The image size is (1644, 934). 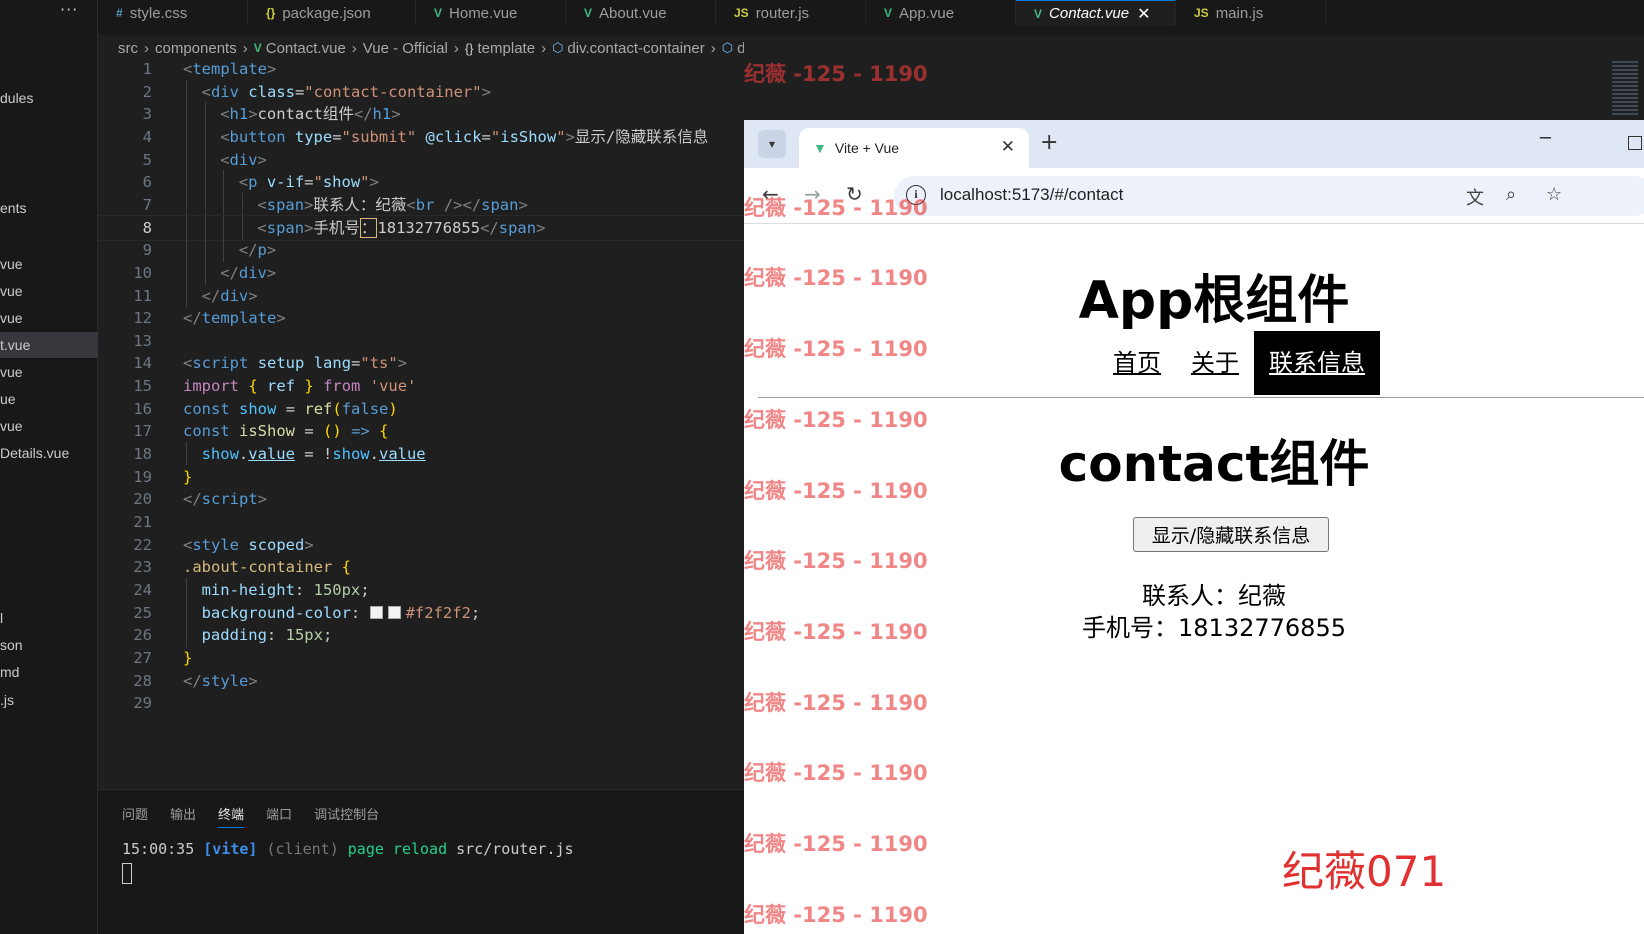 What do you see at coordinates (421, 272) in the screenshot?
I see `code-line: 10 </div>` at bounding box center [421, 272].